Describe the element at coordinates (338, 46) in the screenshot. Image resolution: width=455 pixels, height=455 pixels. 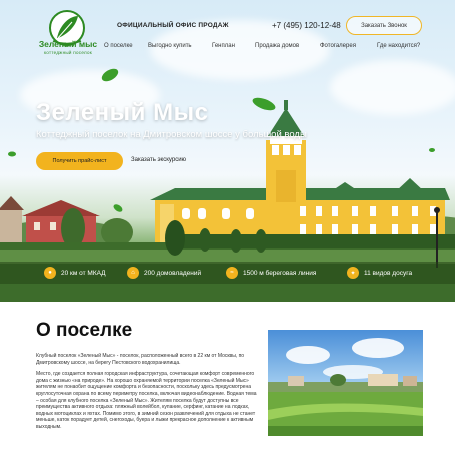
I see `nav-item-gallery: Фотогалерея` at that location.